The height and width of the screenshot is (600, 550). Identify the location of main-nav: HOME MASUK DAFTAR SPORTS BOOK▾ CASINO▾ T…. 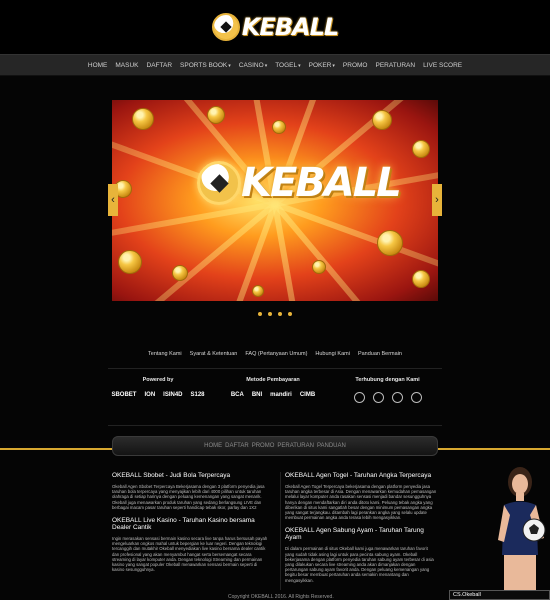
(275, 65).